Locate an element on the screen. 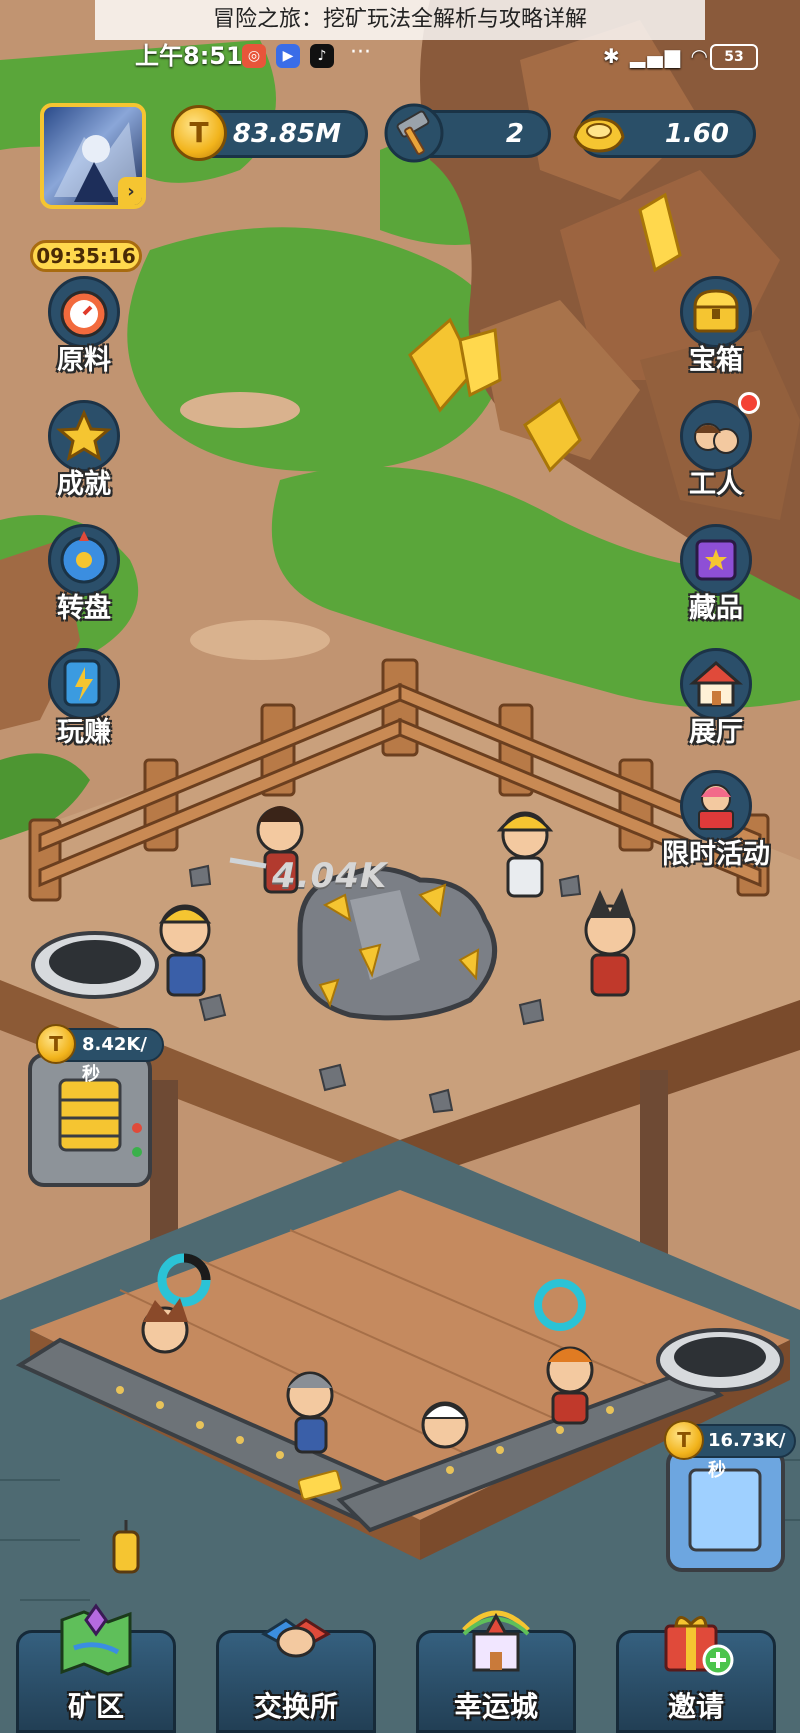  sidebar-item-showroom: 展厅 is located at coordinates (716, 703).